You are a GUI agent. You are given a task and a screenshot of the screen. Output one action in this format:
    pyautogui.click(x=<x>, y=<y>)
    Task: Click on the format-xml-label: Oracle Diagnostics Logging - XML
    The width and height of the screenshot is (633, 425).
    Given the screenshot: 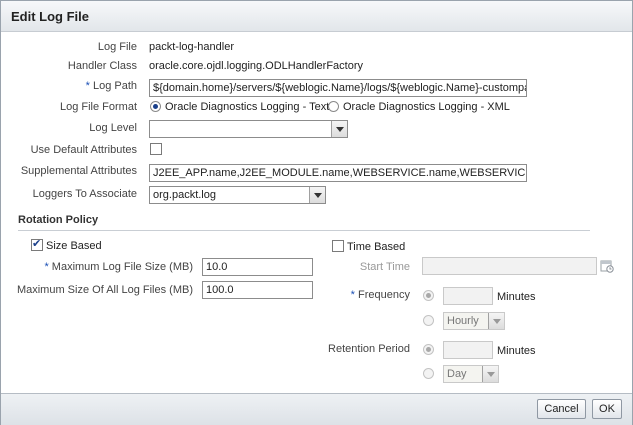 What is the action you would take?
    pyautogui.click(x=426, y=107)
    